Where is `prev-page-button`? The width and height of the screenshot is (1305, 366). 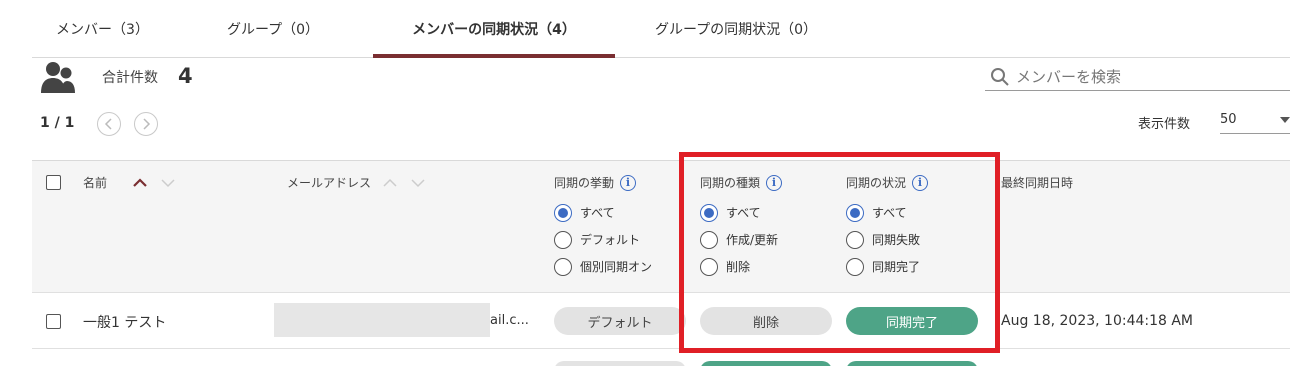 prev-page-button is located at coordinates (109, 124).